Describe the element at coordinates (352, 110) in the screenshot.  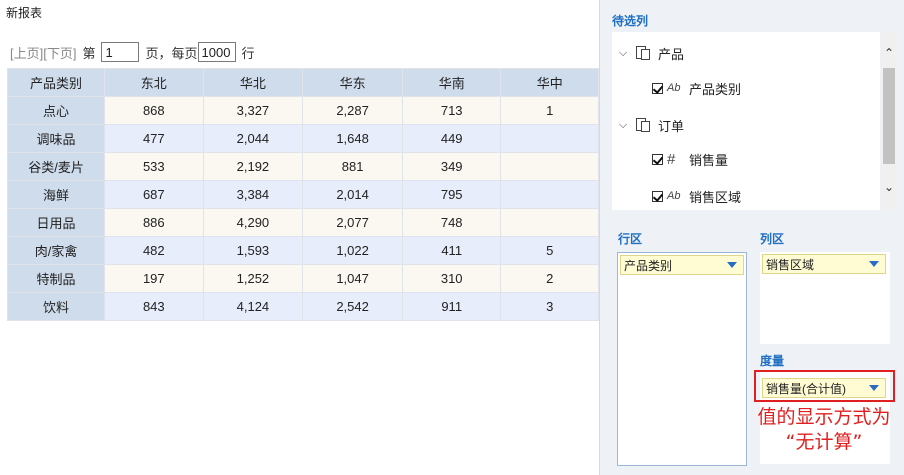
I see `value-cell: 2,287` at that location.